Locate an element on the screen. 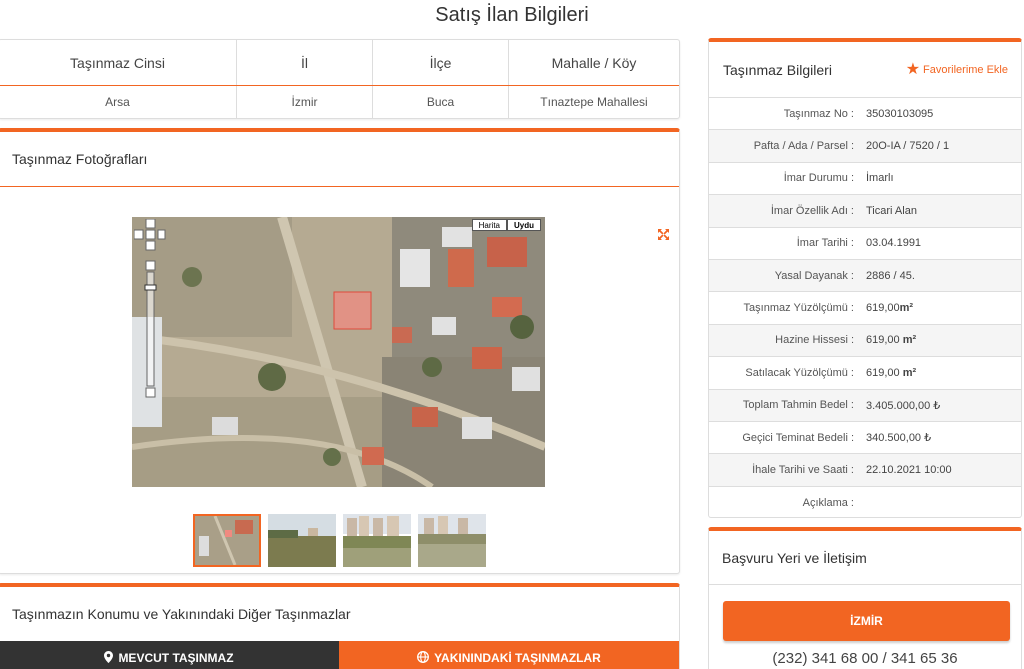 The height and width of the screenshot is (669, 1024). thumbnail-buildings is located at coordinates (377, 540).